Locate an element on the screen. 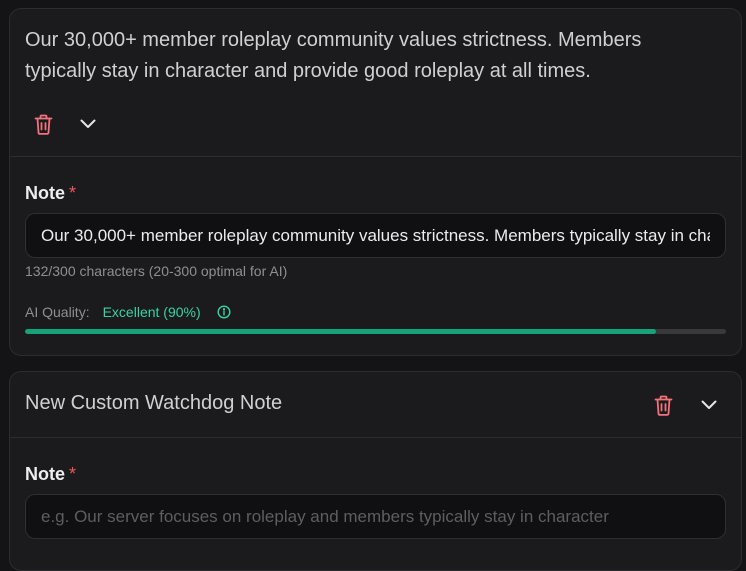 The width and height of the screenshot is (746, 571). ai-quality-row: AI Quality: Excellent (90%) is located at coordinates (128, 312).